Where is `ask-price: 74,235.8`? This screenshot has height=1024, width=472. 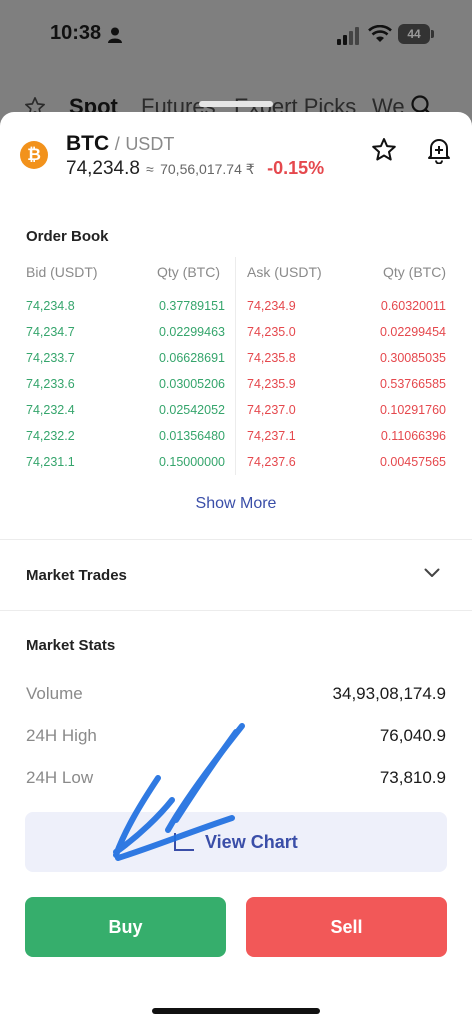
ask-price: 74,235.8 is located at coordinates (271, 358).